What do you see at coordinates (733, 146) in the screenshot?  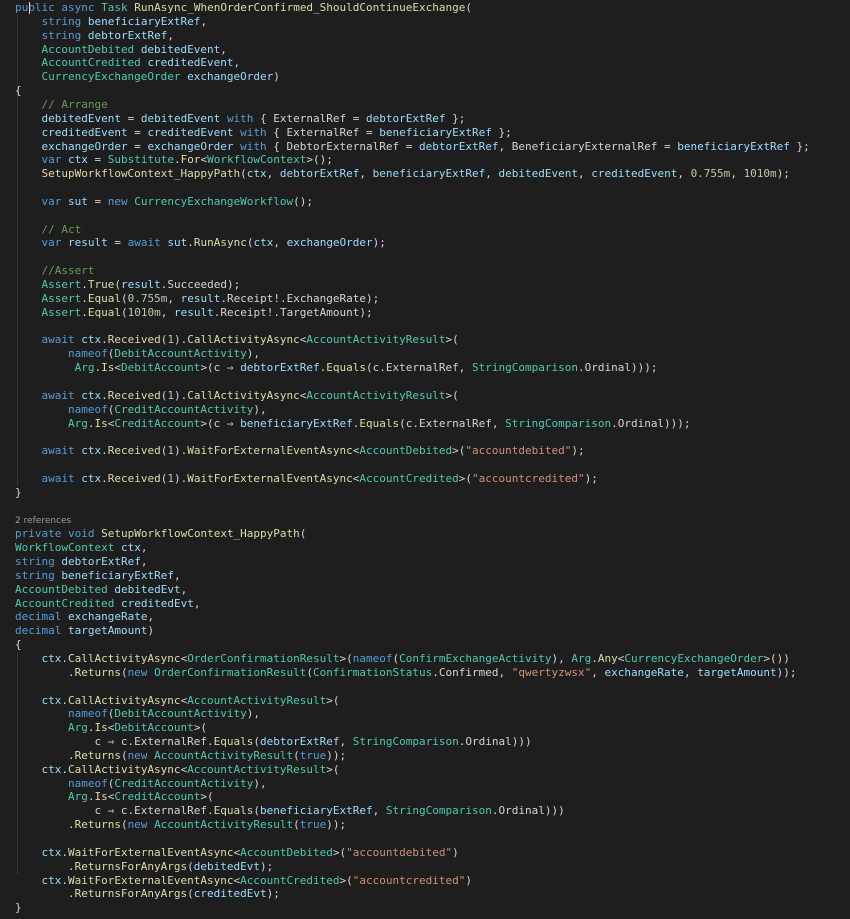 I see `code-token: beneficiaryExtRef` at bounding box center [733, 146].